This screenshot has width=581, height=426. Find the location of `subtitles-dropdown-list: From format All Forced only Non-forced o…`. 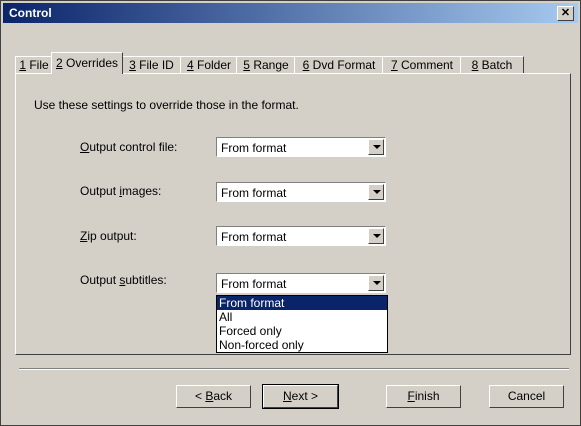

subtitles-dropdown-list: From format All Forced only Non-forced o… is located at coordinates (302, 324).